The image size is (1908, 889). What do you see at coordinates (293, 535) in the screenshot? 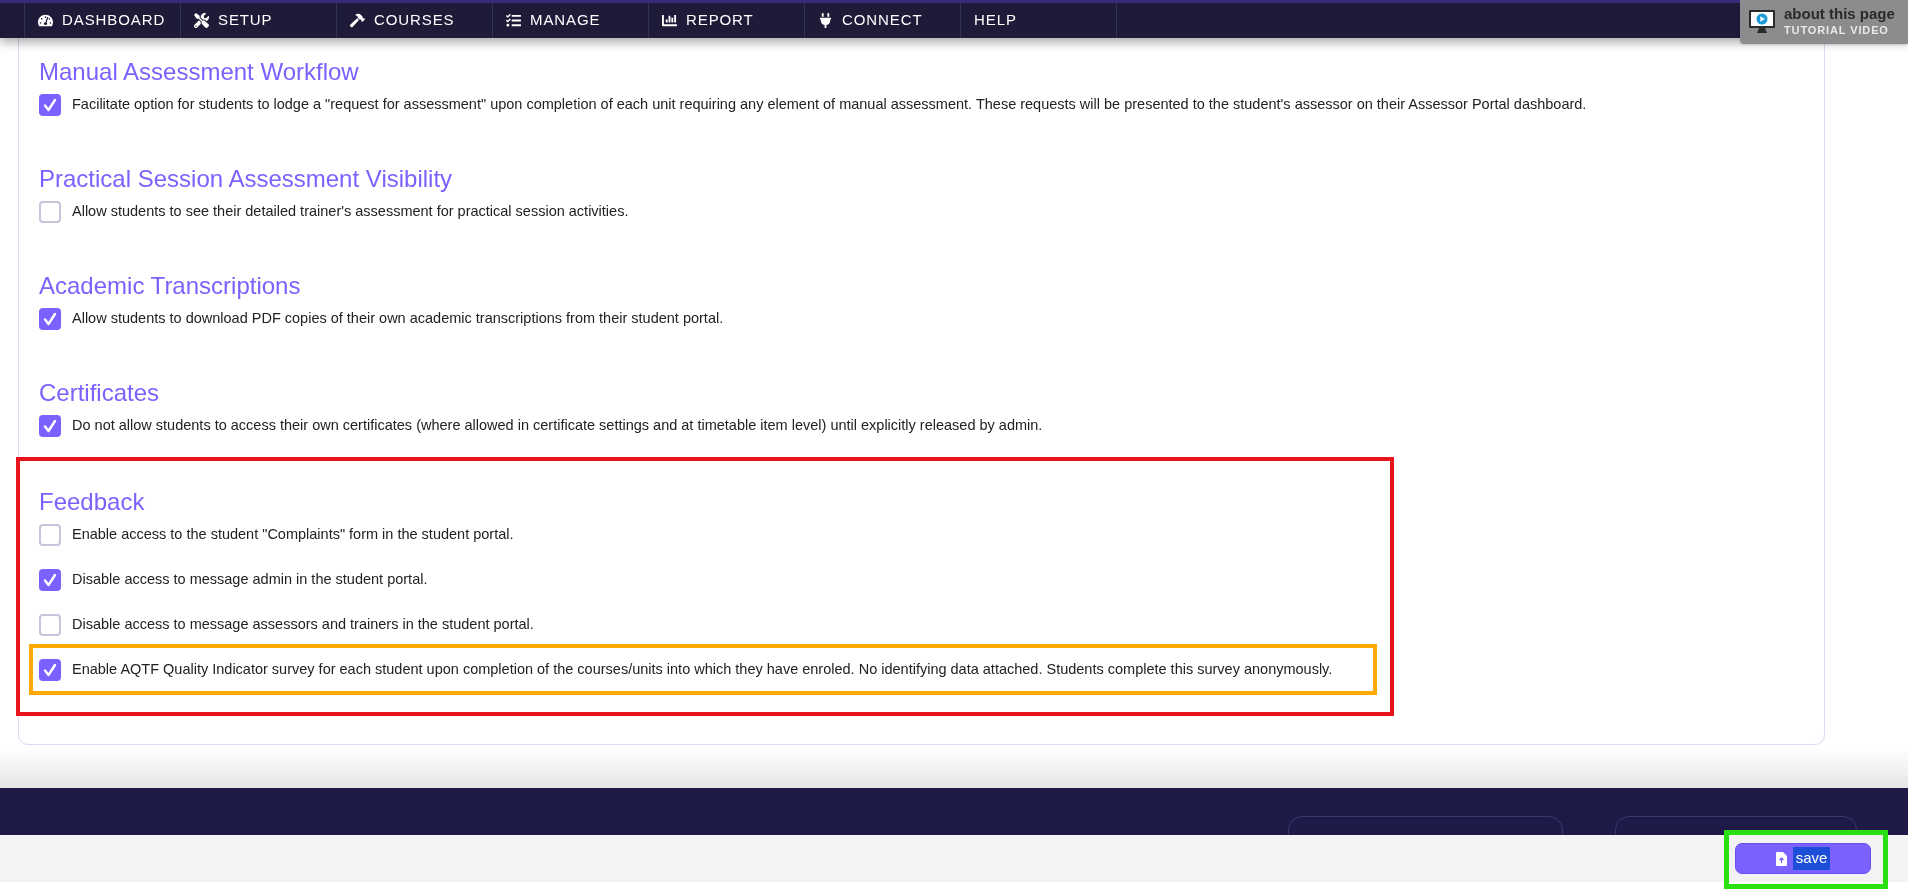
I see `option-label: Enable access to the student "Complaints" form in the student portal.` at bounding box center [293, 535].